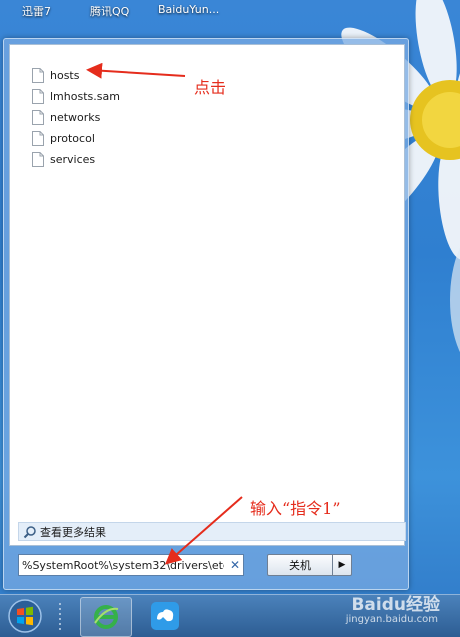  What do you see at coordinates (85, 96) in the screenshot?
I see `result-label: lmhosts.sam` at bounding box center [85, 96].